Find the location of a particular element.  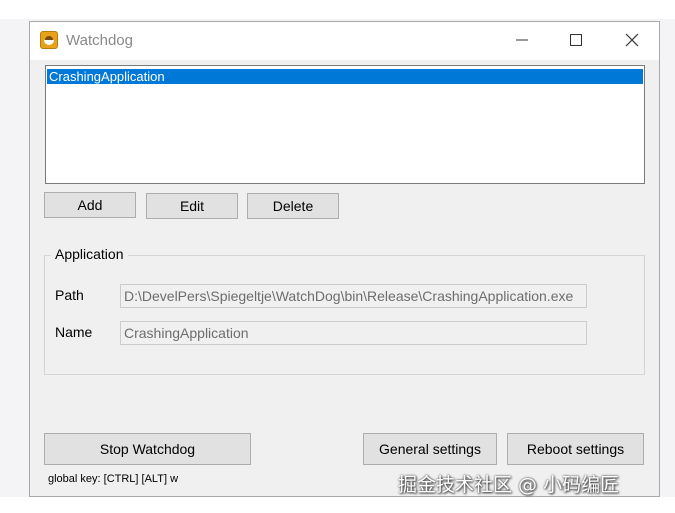

general-settings-button: General settings is located at coordinates (430, 449).